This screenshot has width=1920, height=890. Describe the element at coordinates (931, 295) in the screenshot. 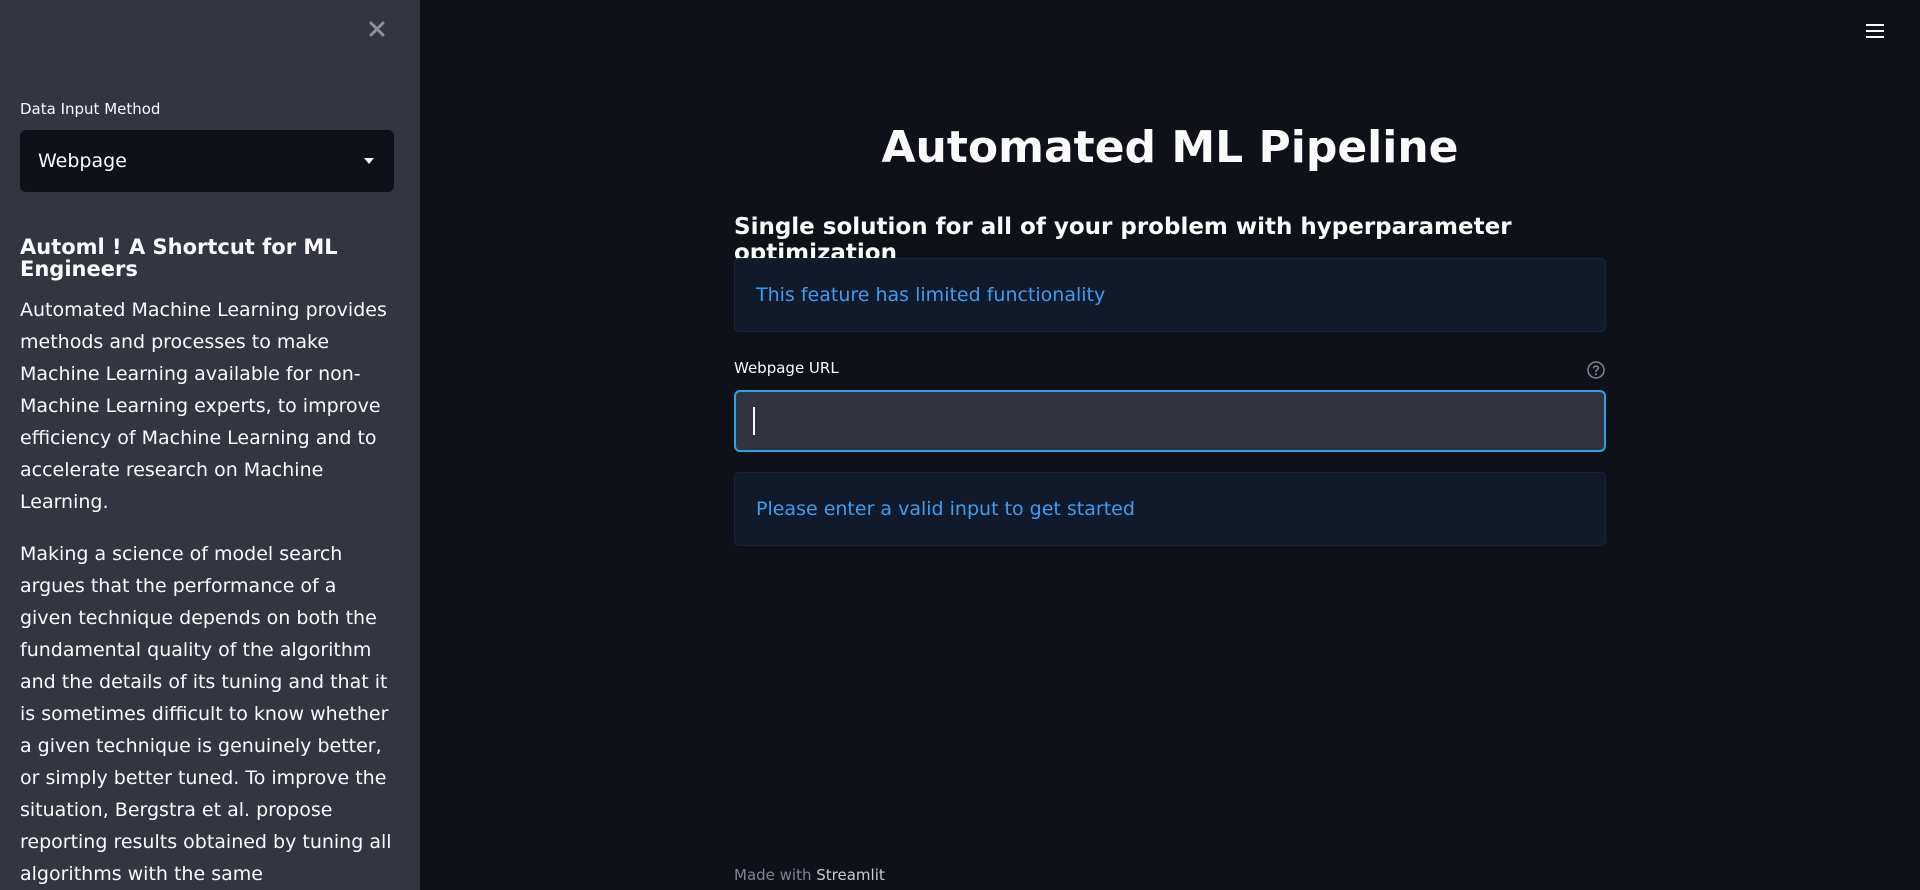

I see `info-alert-text: This feature has limited functionality` at that location.